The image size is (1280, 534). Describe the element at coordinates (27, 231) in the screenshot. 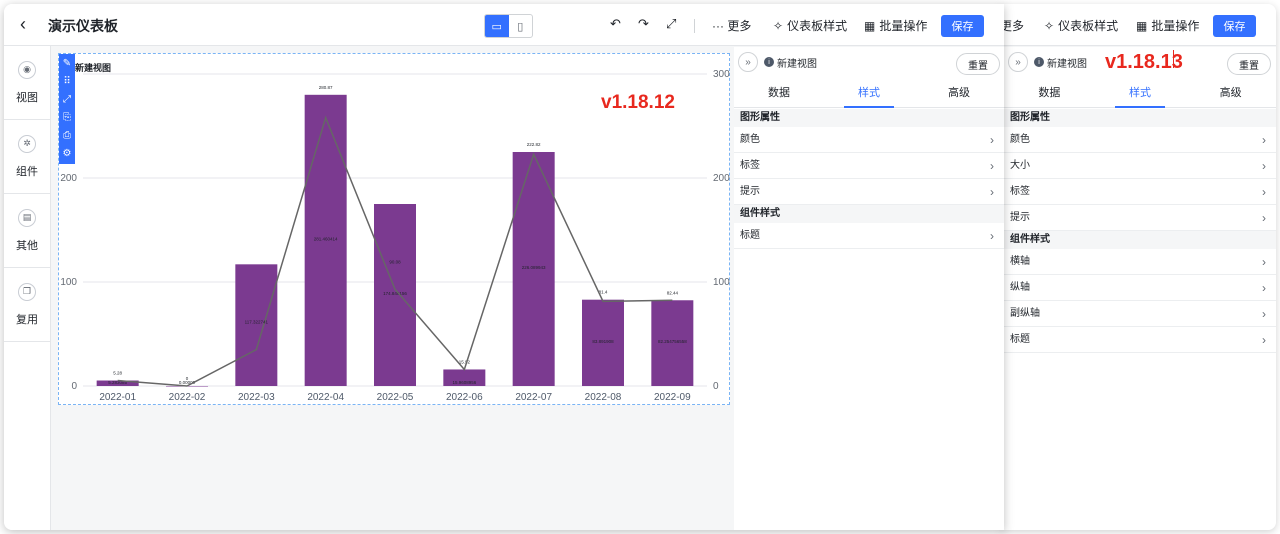

I see `nav-item-other: ▤ 其他` at that location.